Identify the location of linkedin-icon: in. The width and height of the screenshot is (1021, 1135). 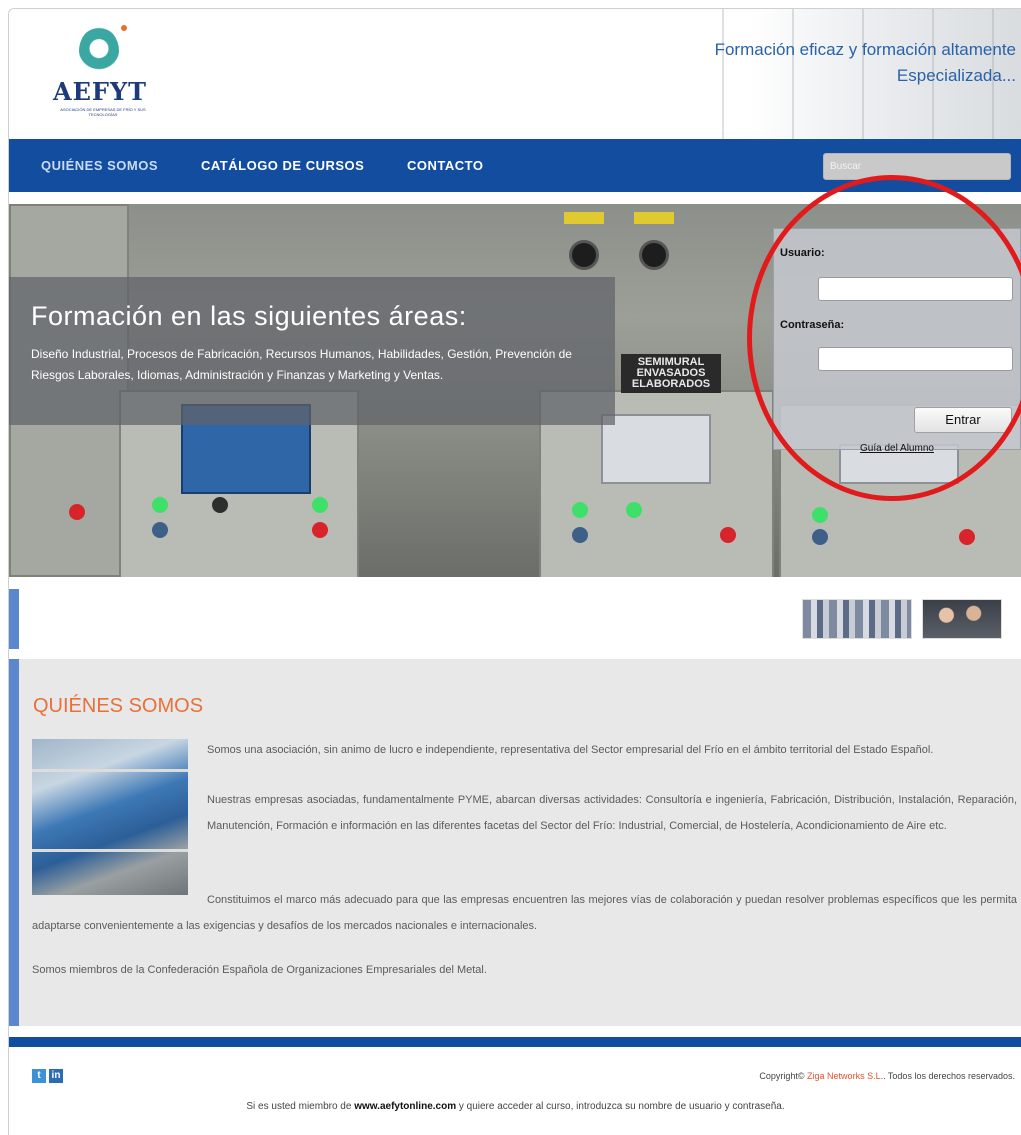
(56, 1076).